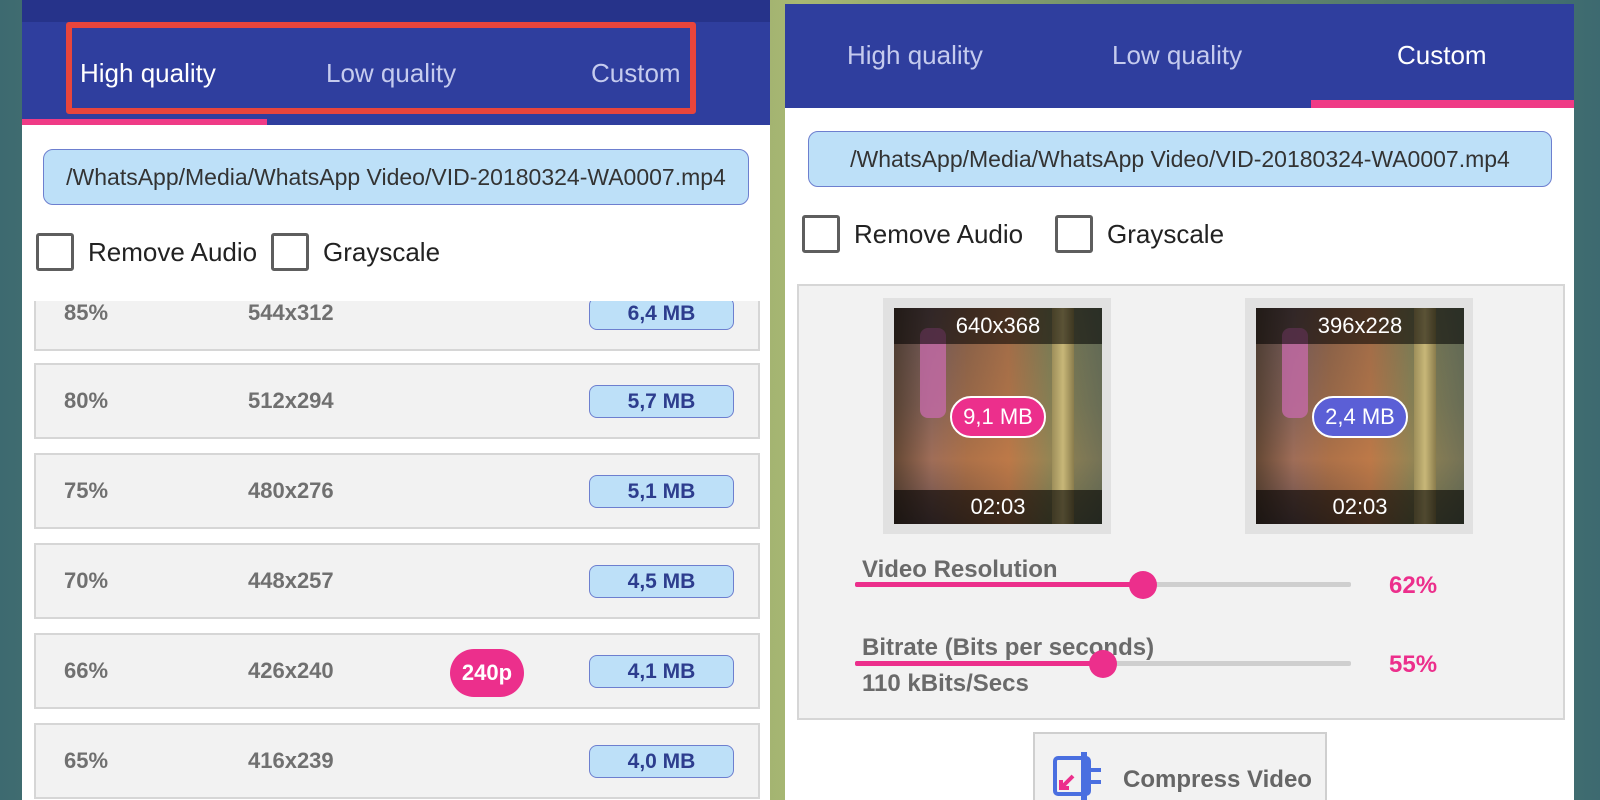 Image resolution: width=1600 pixels, height=800 pixels. What do you see at coordinates (1077, 776) in the screenshot?
I see `compress-icon` at bounding box center [1077, 776].